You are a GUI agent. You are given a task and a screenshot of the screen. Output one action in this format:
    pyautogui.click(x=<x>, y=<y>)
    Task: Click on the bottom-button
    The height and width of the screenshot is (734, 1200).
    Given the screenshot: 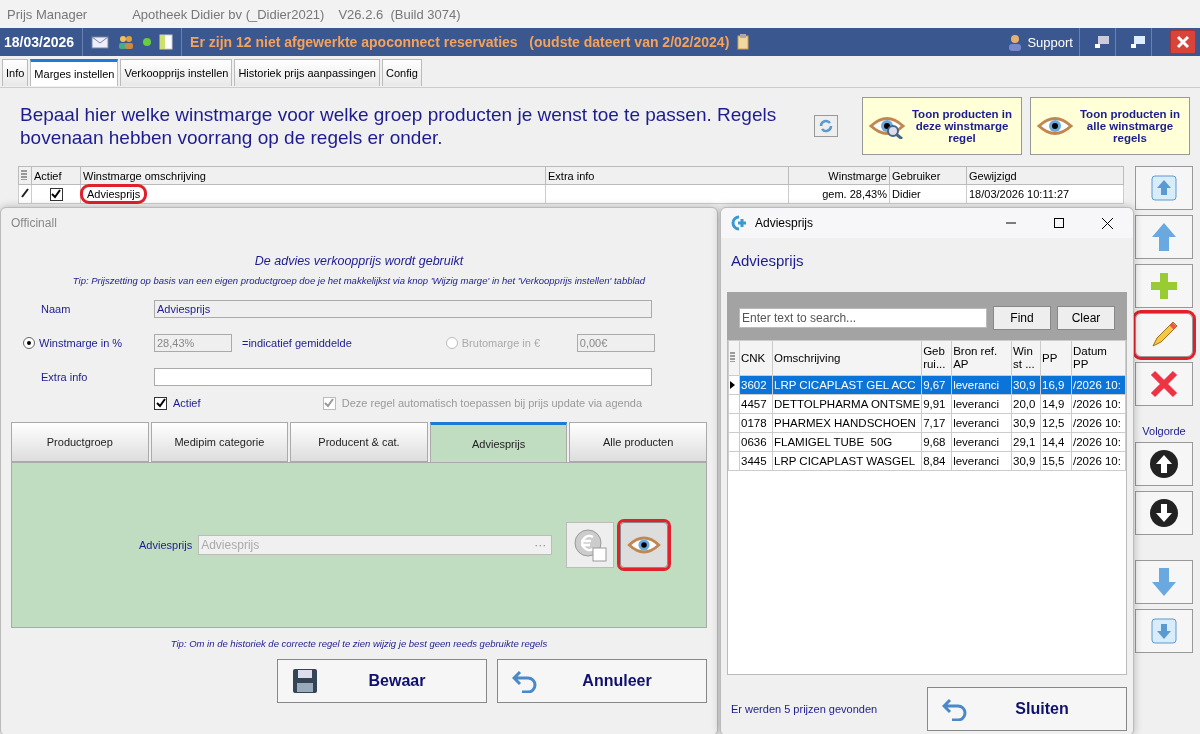 What is the action you would take?
    pyautogui.click(x=1164, y=631)
    